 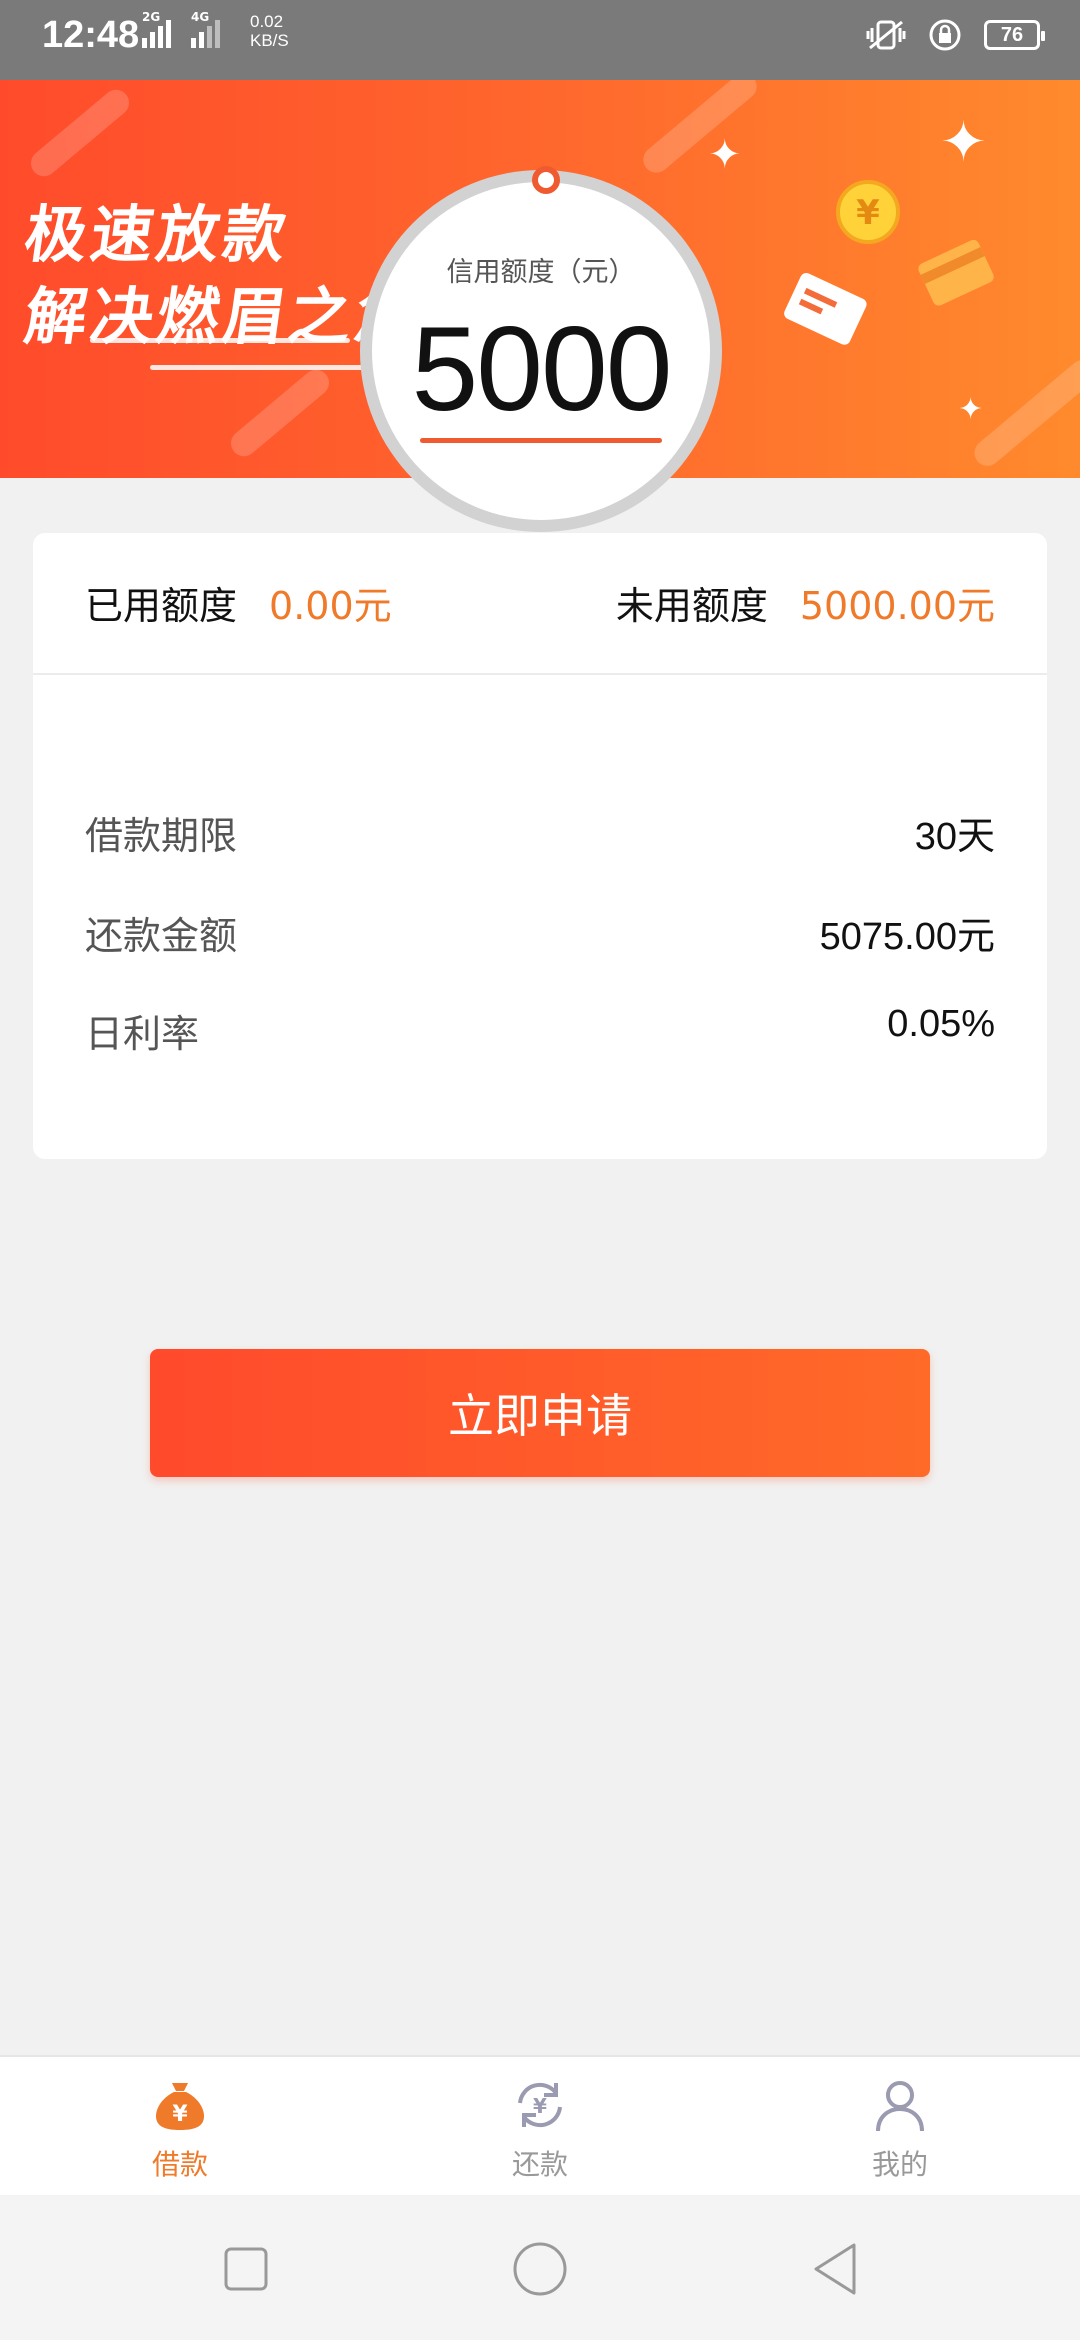 What do you see at coordinates (161, 836) in the screenshot?
I see `loan-term-label: 借款期限` at bounding box center [161, 836].